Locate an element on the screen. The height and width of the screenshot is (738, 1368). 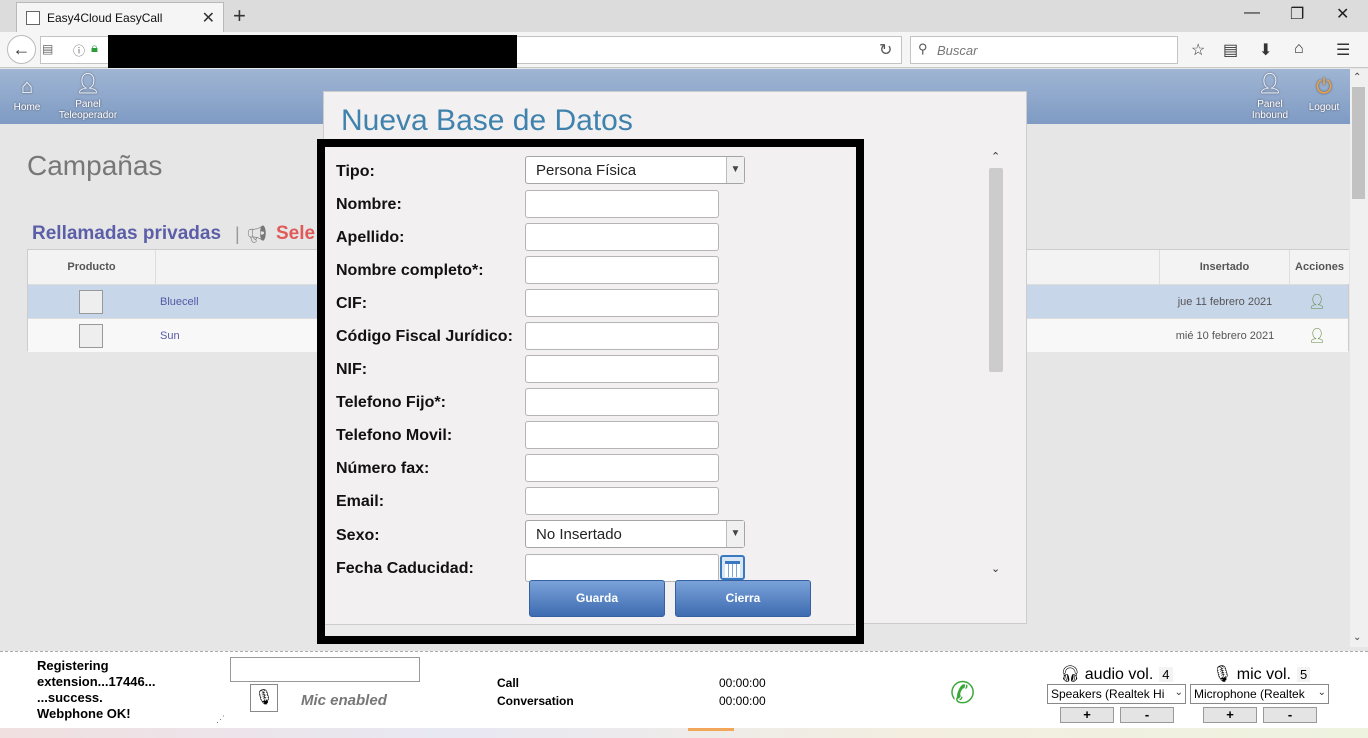
search-input: ⚲ Buscar is located at coordinates (1044, 50).